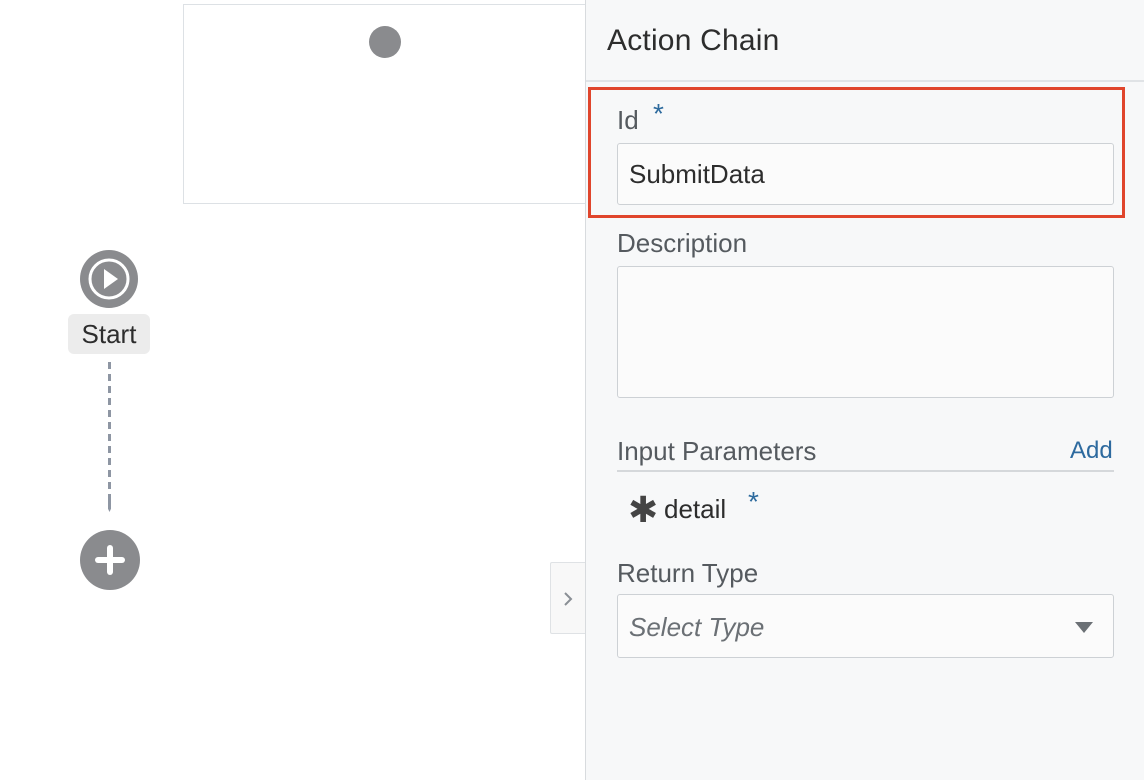 The height and width of the screenshot is (780, 1144). I want to click on collapse-panel-toggle, so click(567, 598).